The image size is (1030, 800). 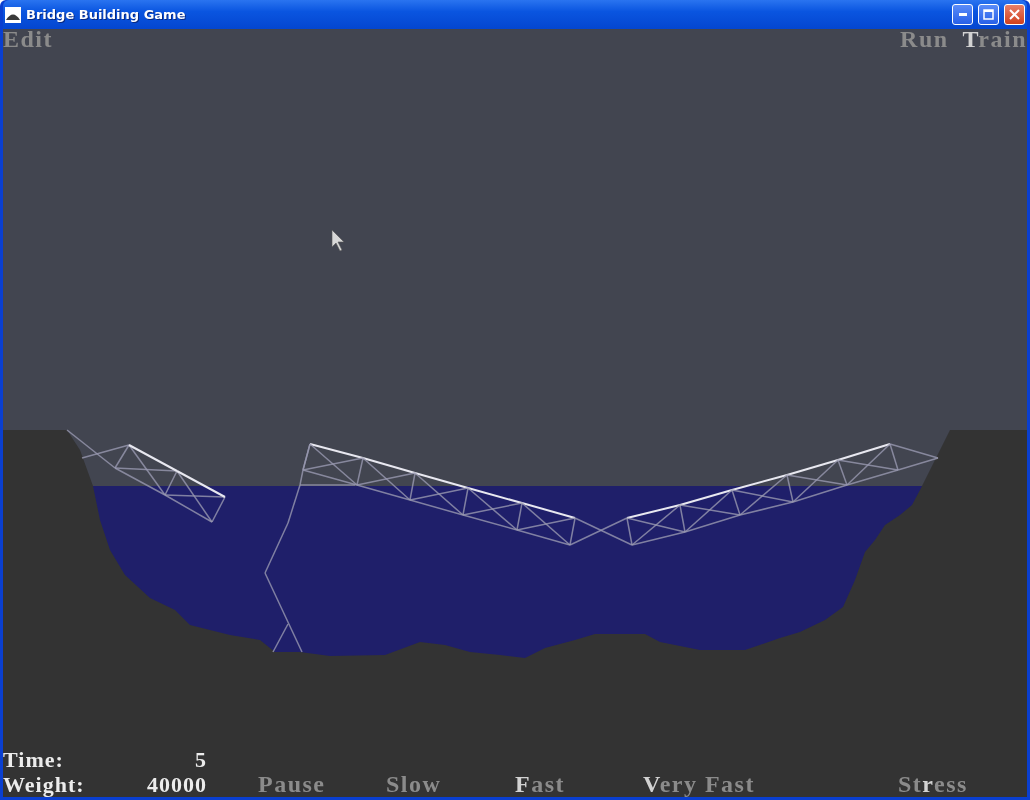 I want to click on minimize-button, so click(x=962, y=14).